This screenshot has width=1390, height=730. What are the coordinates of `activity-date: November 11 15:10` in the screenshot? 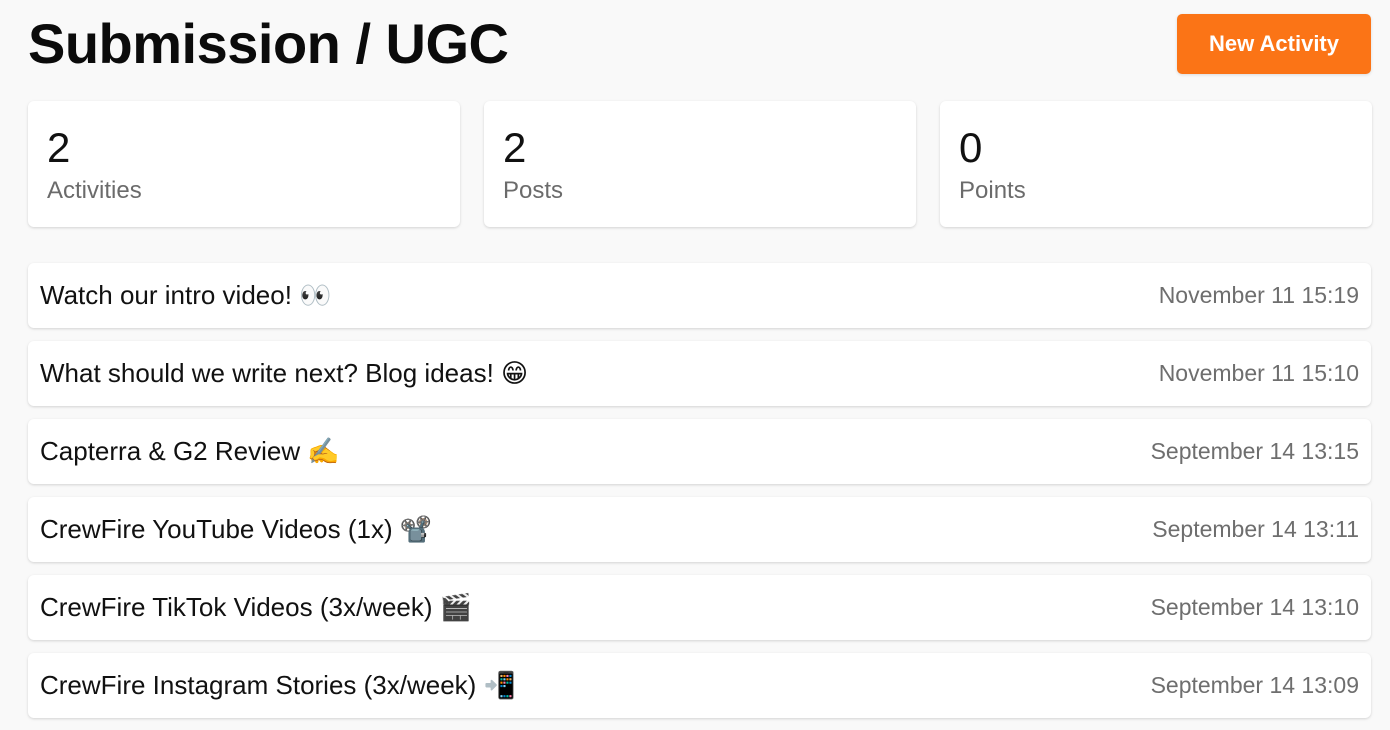 It's located at (1258, 373).